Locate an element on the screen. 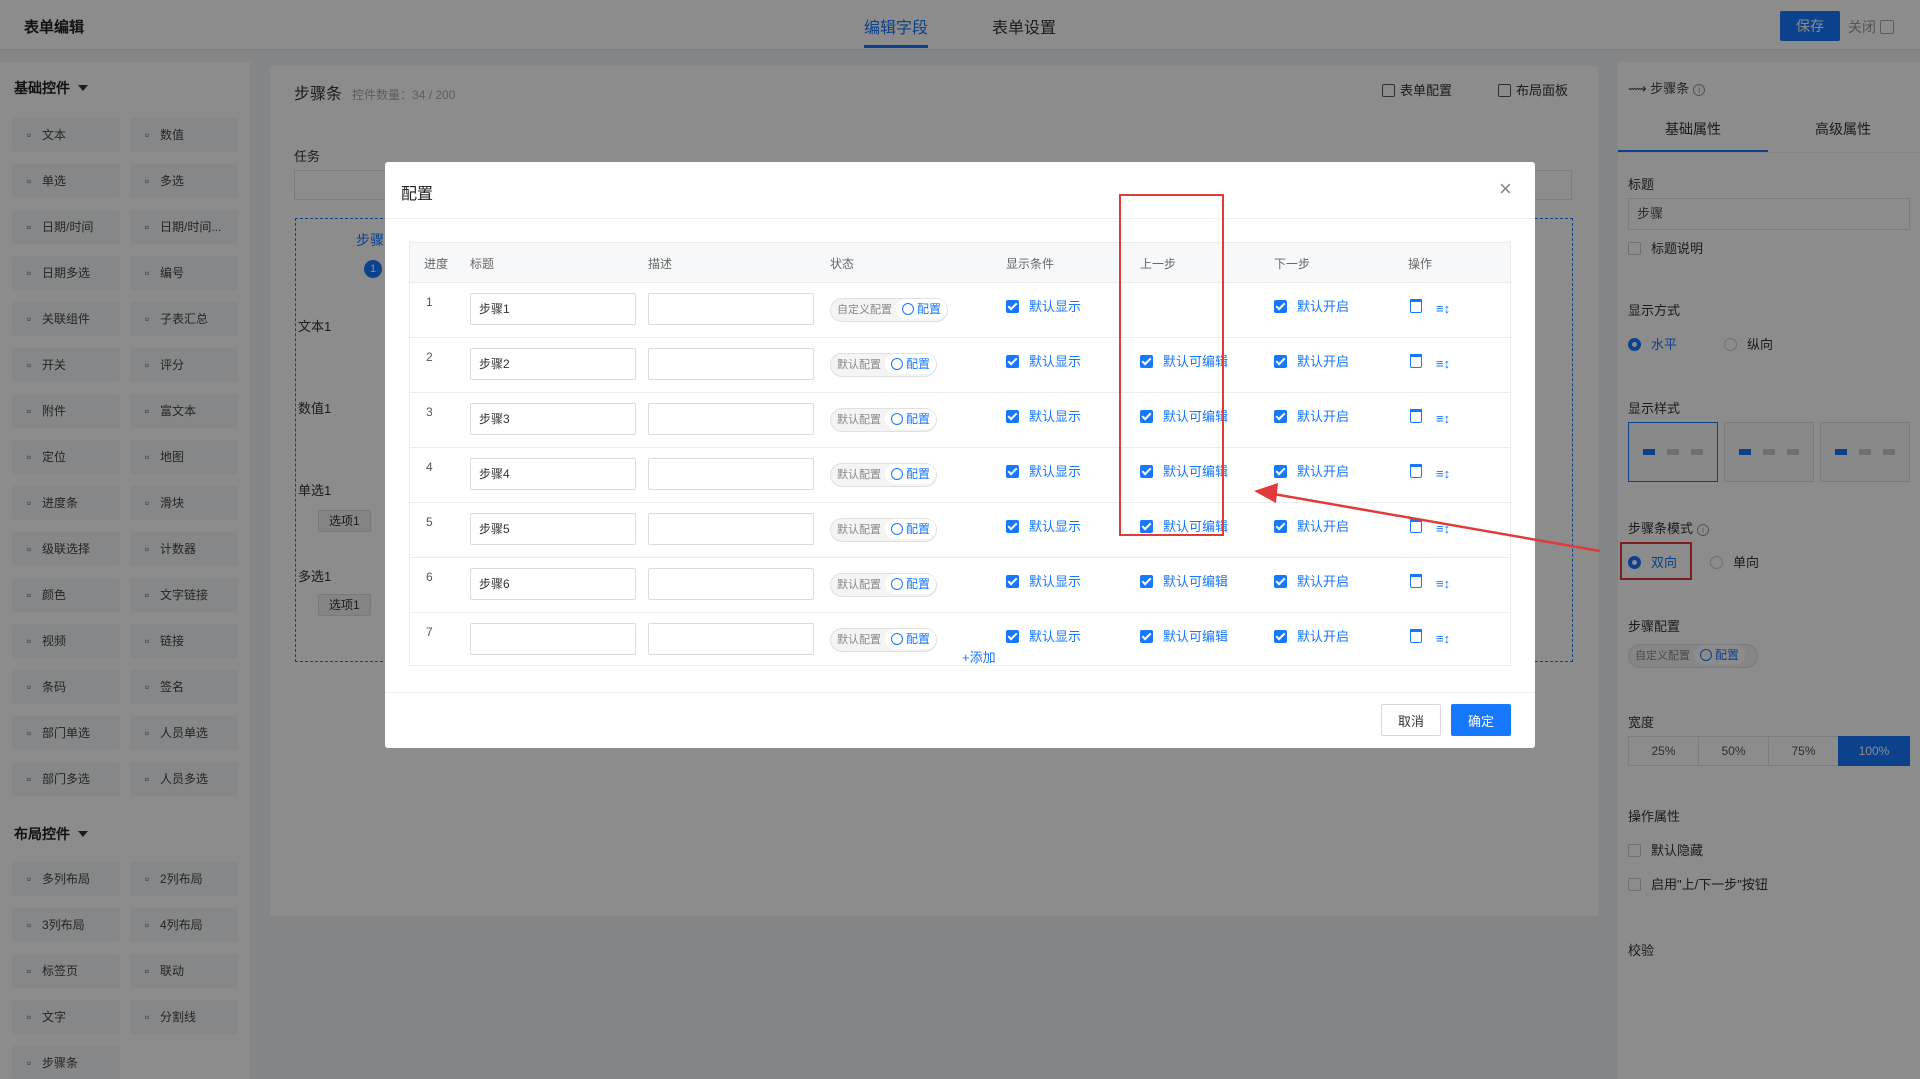 The height and width of the screenshot is (1079, 1920). arrow-head is located at coordinates (1266, 493).